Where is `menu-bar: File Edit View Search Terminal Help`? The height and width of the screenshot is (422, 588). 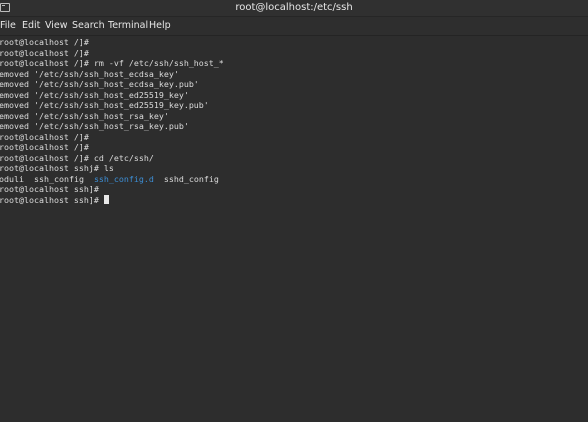
menu-bar: File Edit View Search Terminal Help is located at coordinates (294, 26).